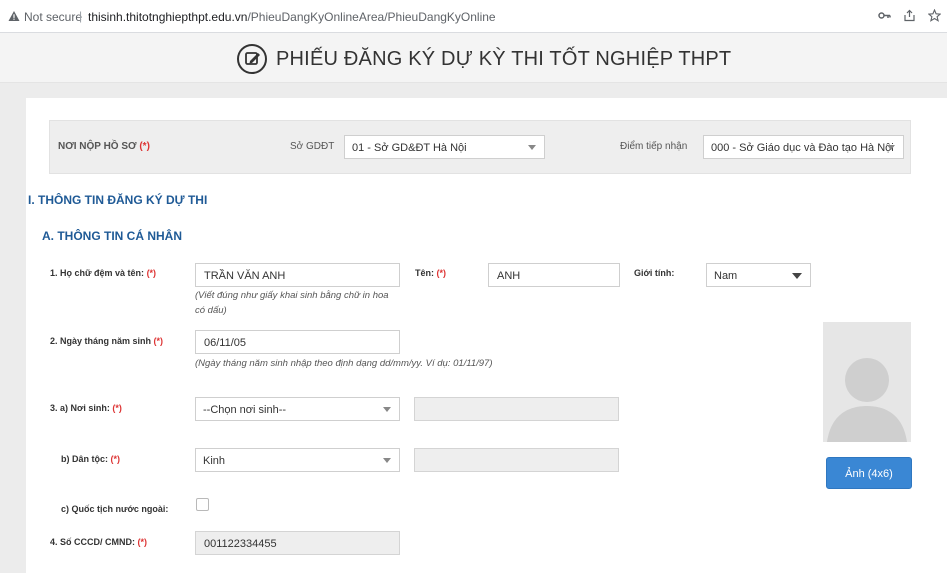  What do you see at coordinates (516, 460) in the screenshot?
I see `ethnicity-detail-input` at bounding box center [516, 460].